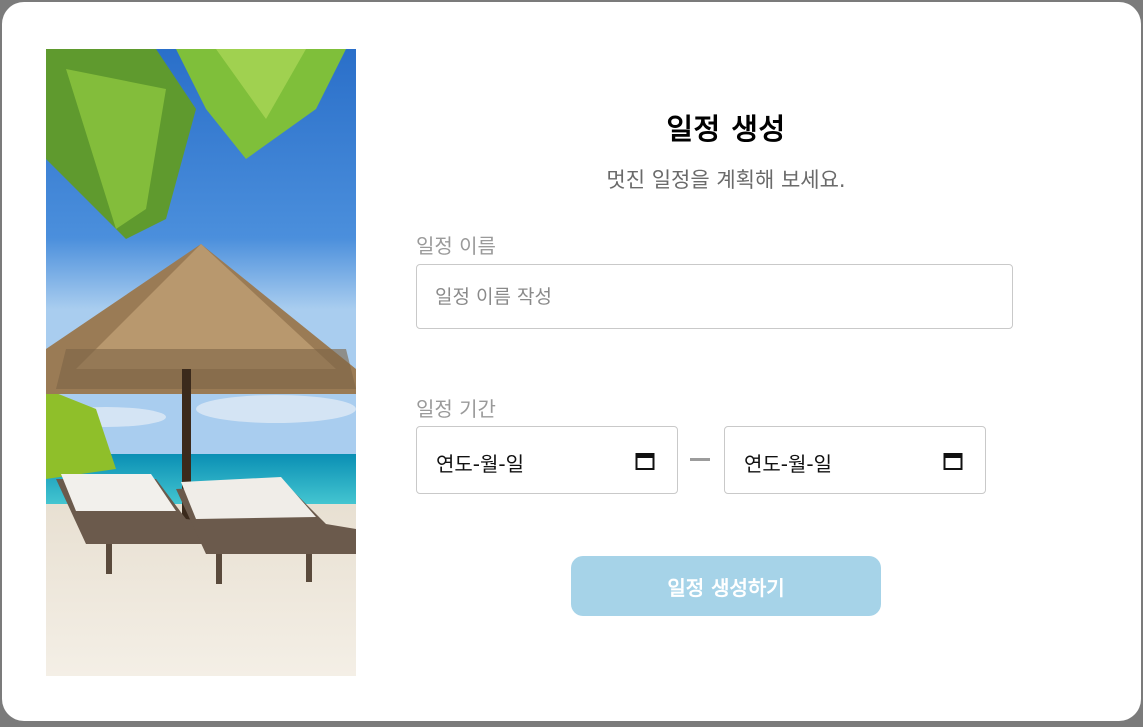 This screenshot has width=1143, height=727. Describe the element at coordinates (788, 464) in the screenshot. I see `end-date-placeholder: 연도-월-일` at that location.